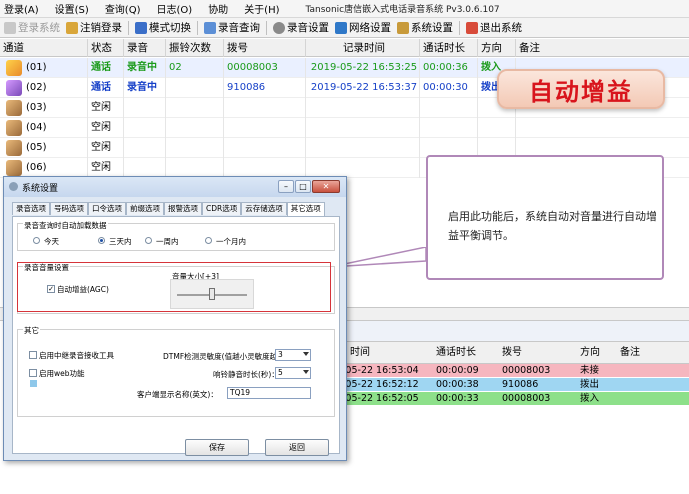 The height and width of the screenshot is (494, 689). I want to click on col-rings: 振铃次数, so click(195, 48).